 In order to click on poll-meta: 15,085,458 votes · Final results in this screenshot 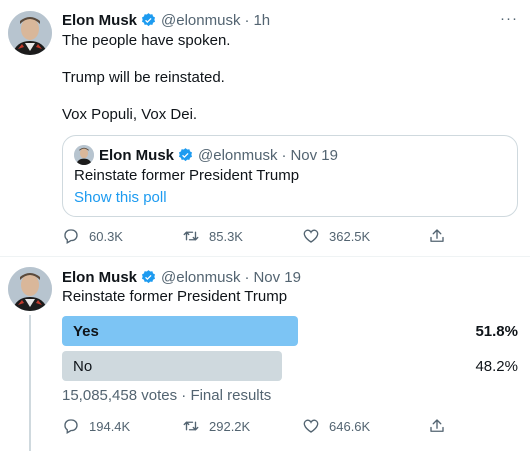, I will do `click(290, 395)`.